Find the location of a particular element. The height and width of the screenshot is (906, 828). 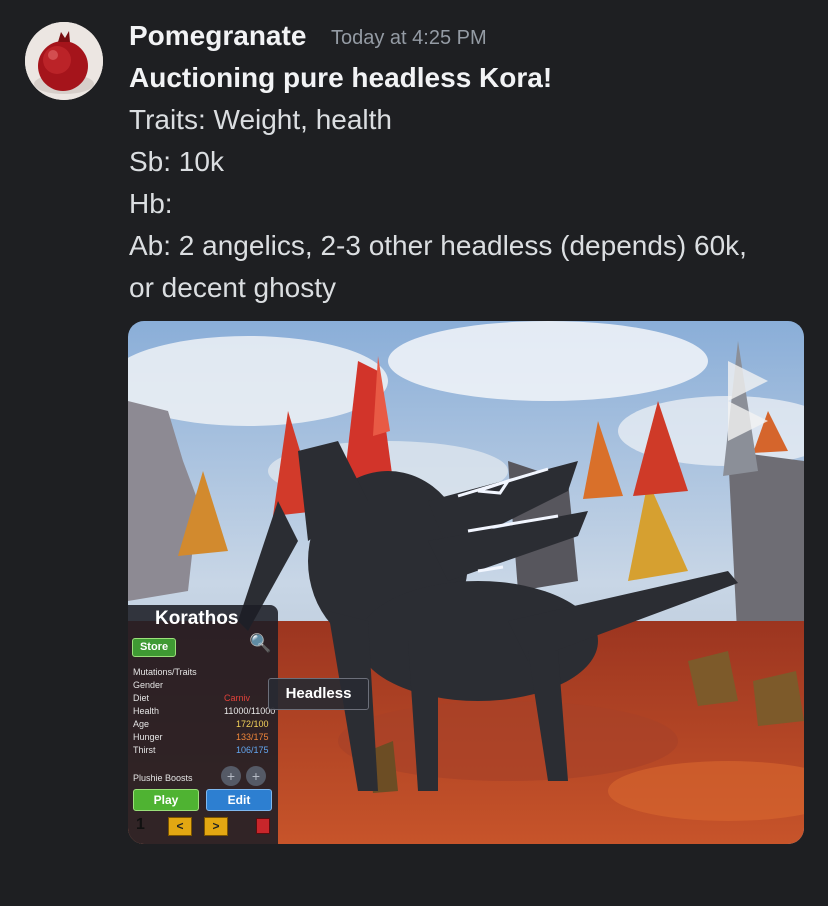

edit-button: Edit is located at coordinates (239, 800).